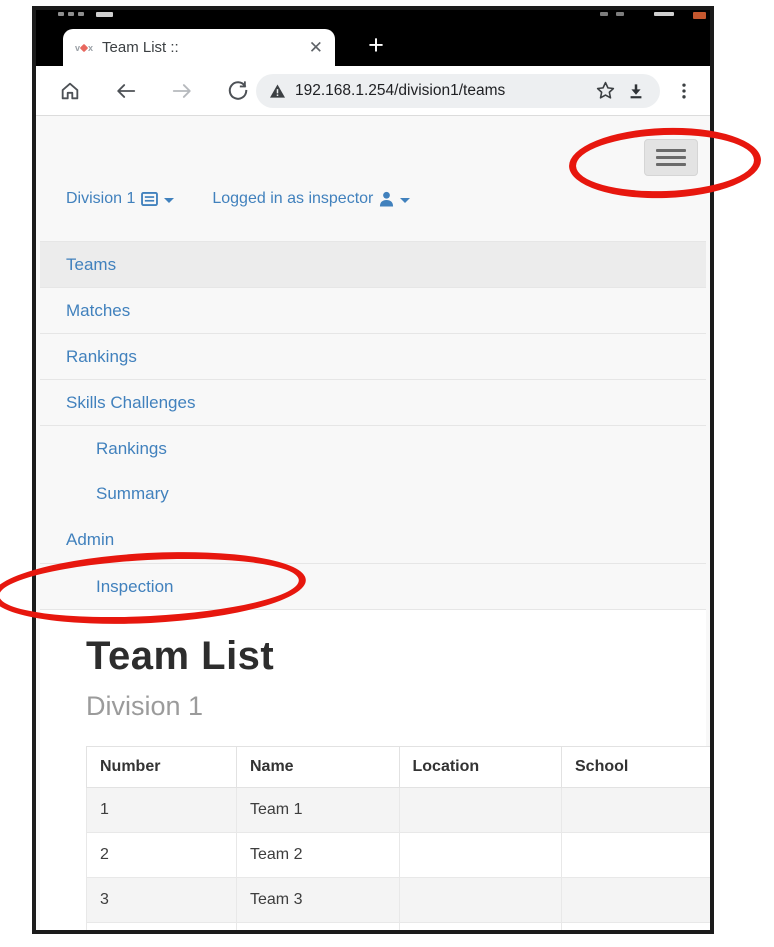  What do you see at coordinates (161, 926) in the screenshot?
I see `cell-number: 4` at bounding box center [161, 926].